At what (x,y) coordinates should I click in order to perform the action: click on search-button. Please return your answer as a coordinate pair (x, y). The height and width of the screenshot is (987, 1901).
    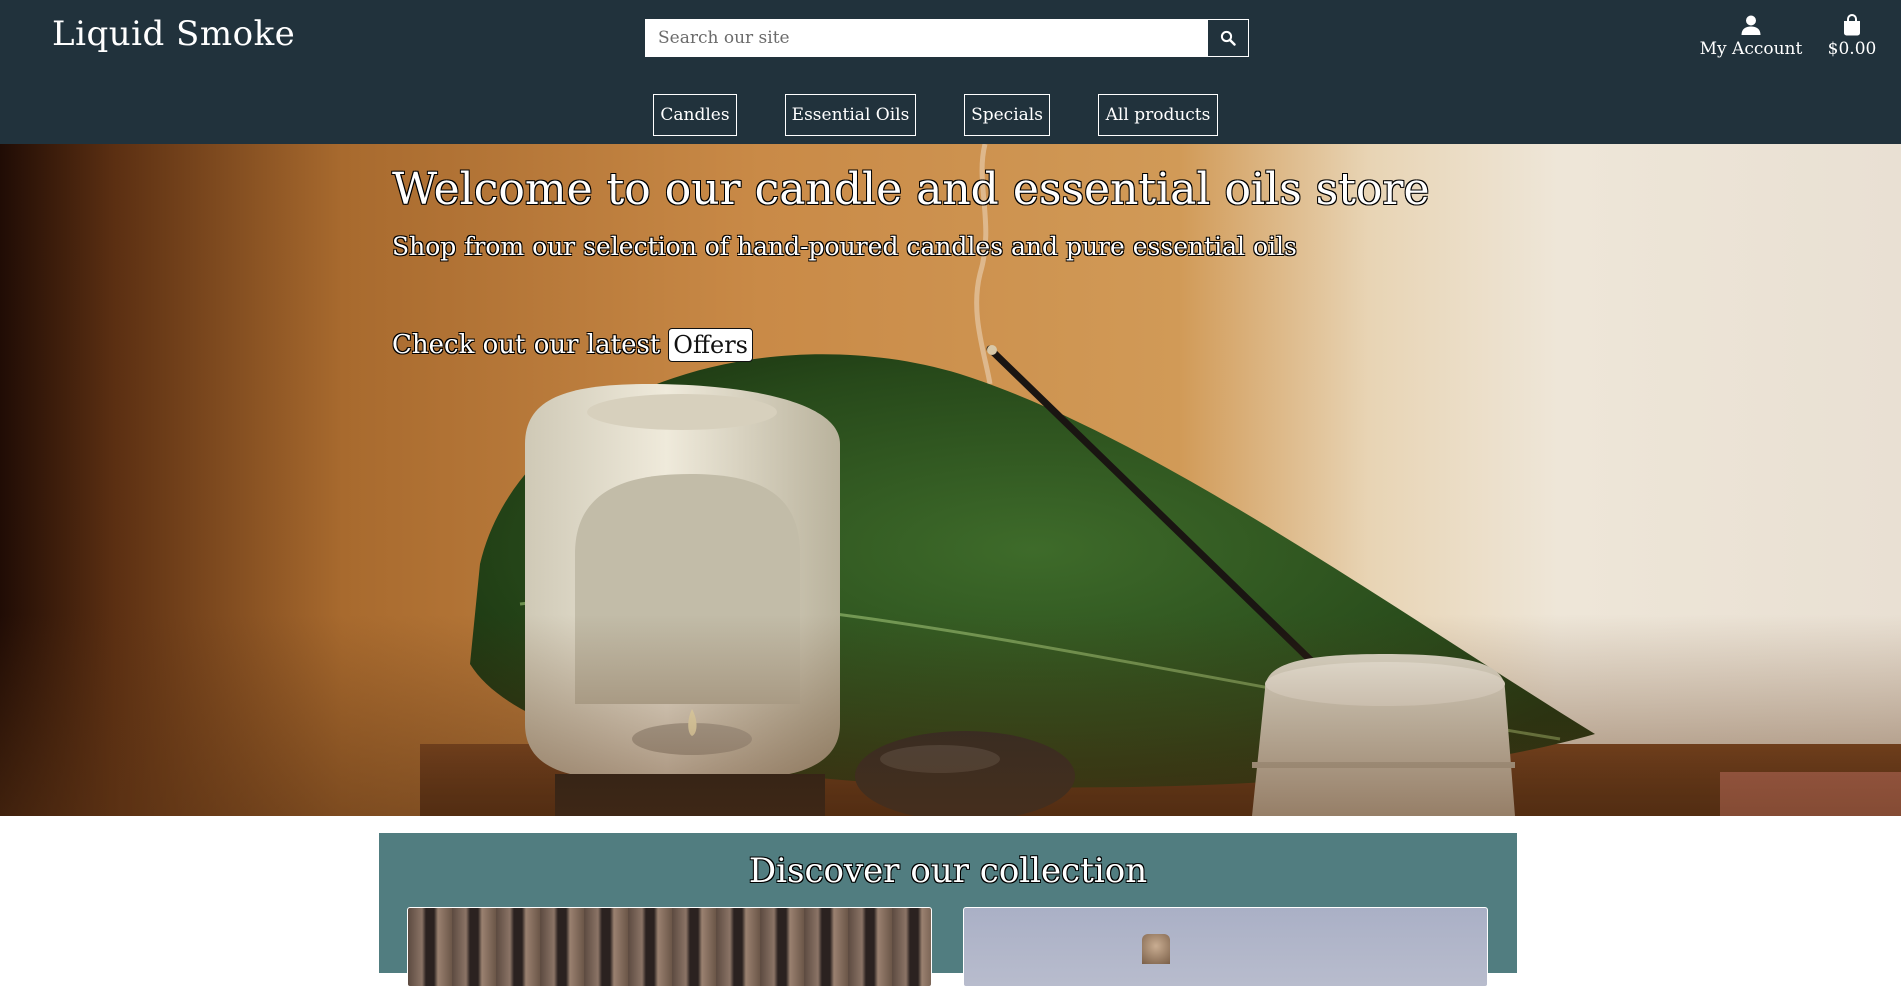
    Looking at the image, I should click on (1227, 38).